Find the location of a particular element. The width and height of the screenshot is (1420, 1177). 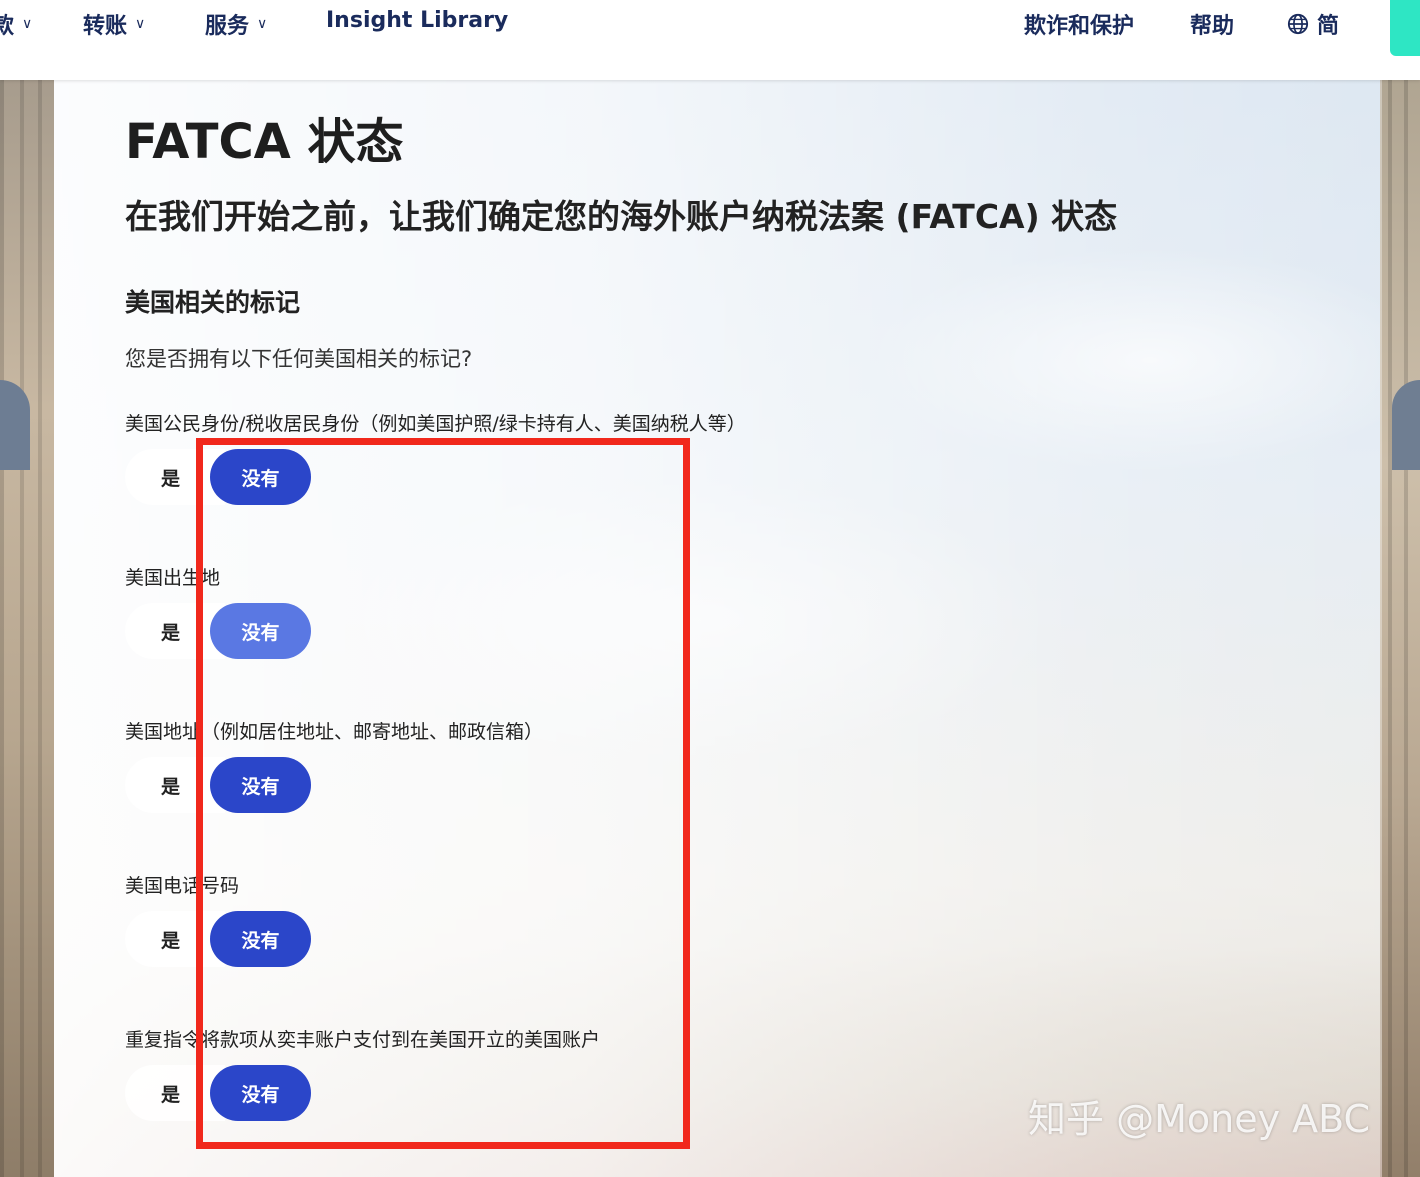

nav-item-label: Insight Library is located at coordinates (417, 20).